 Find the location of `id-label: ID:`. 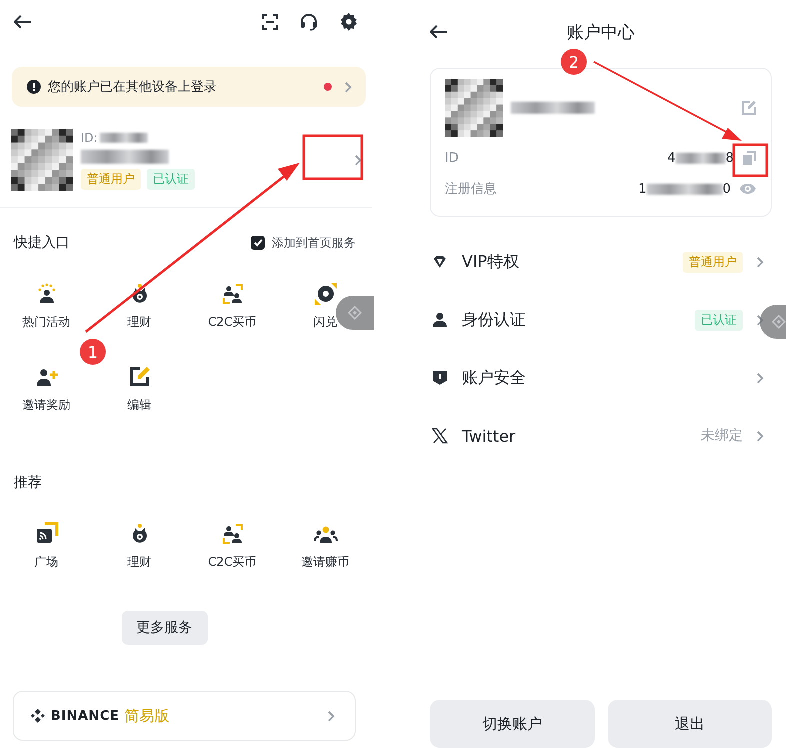

id-label: ID: is located at coordinates (89, 137).